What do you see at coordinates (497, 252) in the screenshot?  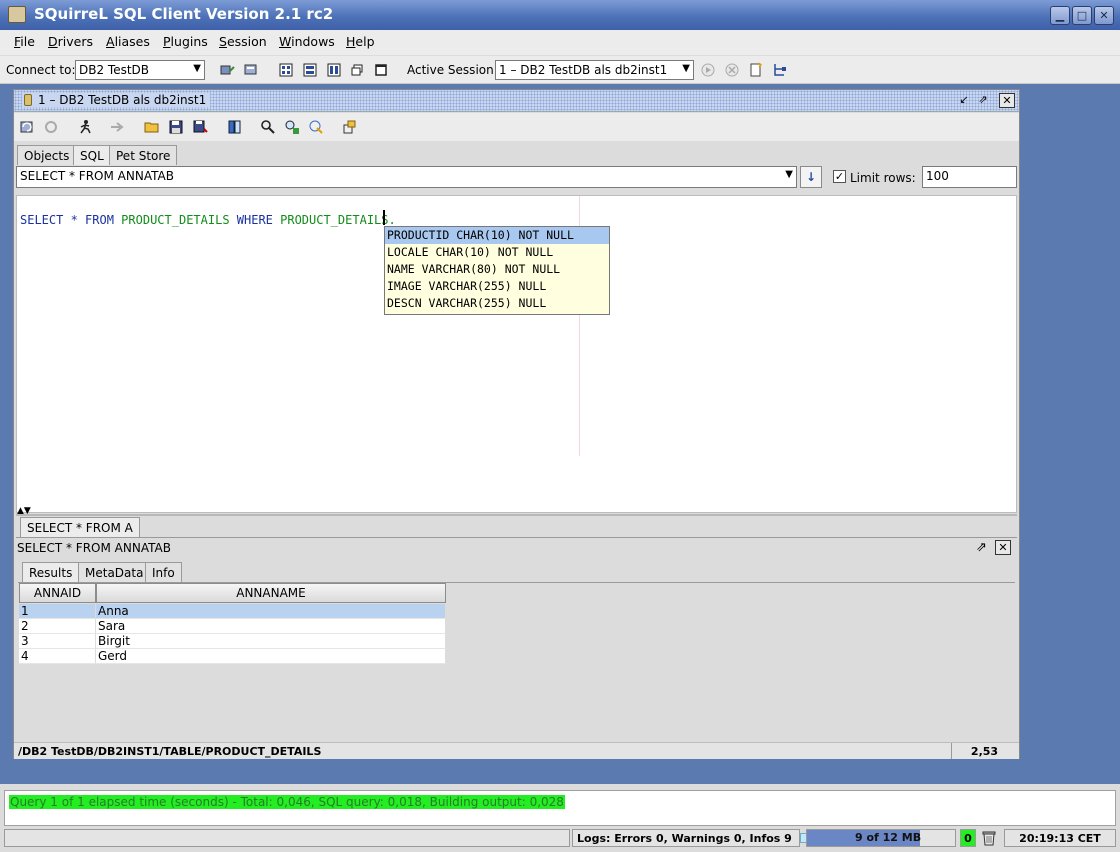 I see `autocomplete-item: LOCALE CHAR(10) NOT NULL` at bounding box center [497, 252].